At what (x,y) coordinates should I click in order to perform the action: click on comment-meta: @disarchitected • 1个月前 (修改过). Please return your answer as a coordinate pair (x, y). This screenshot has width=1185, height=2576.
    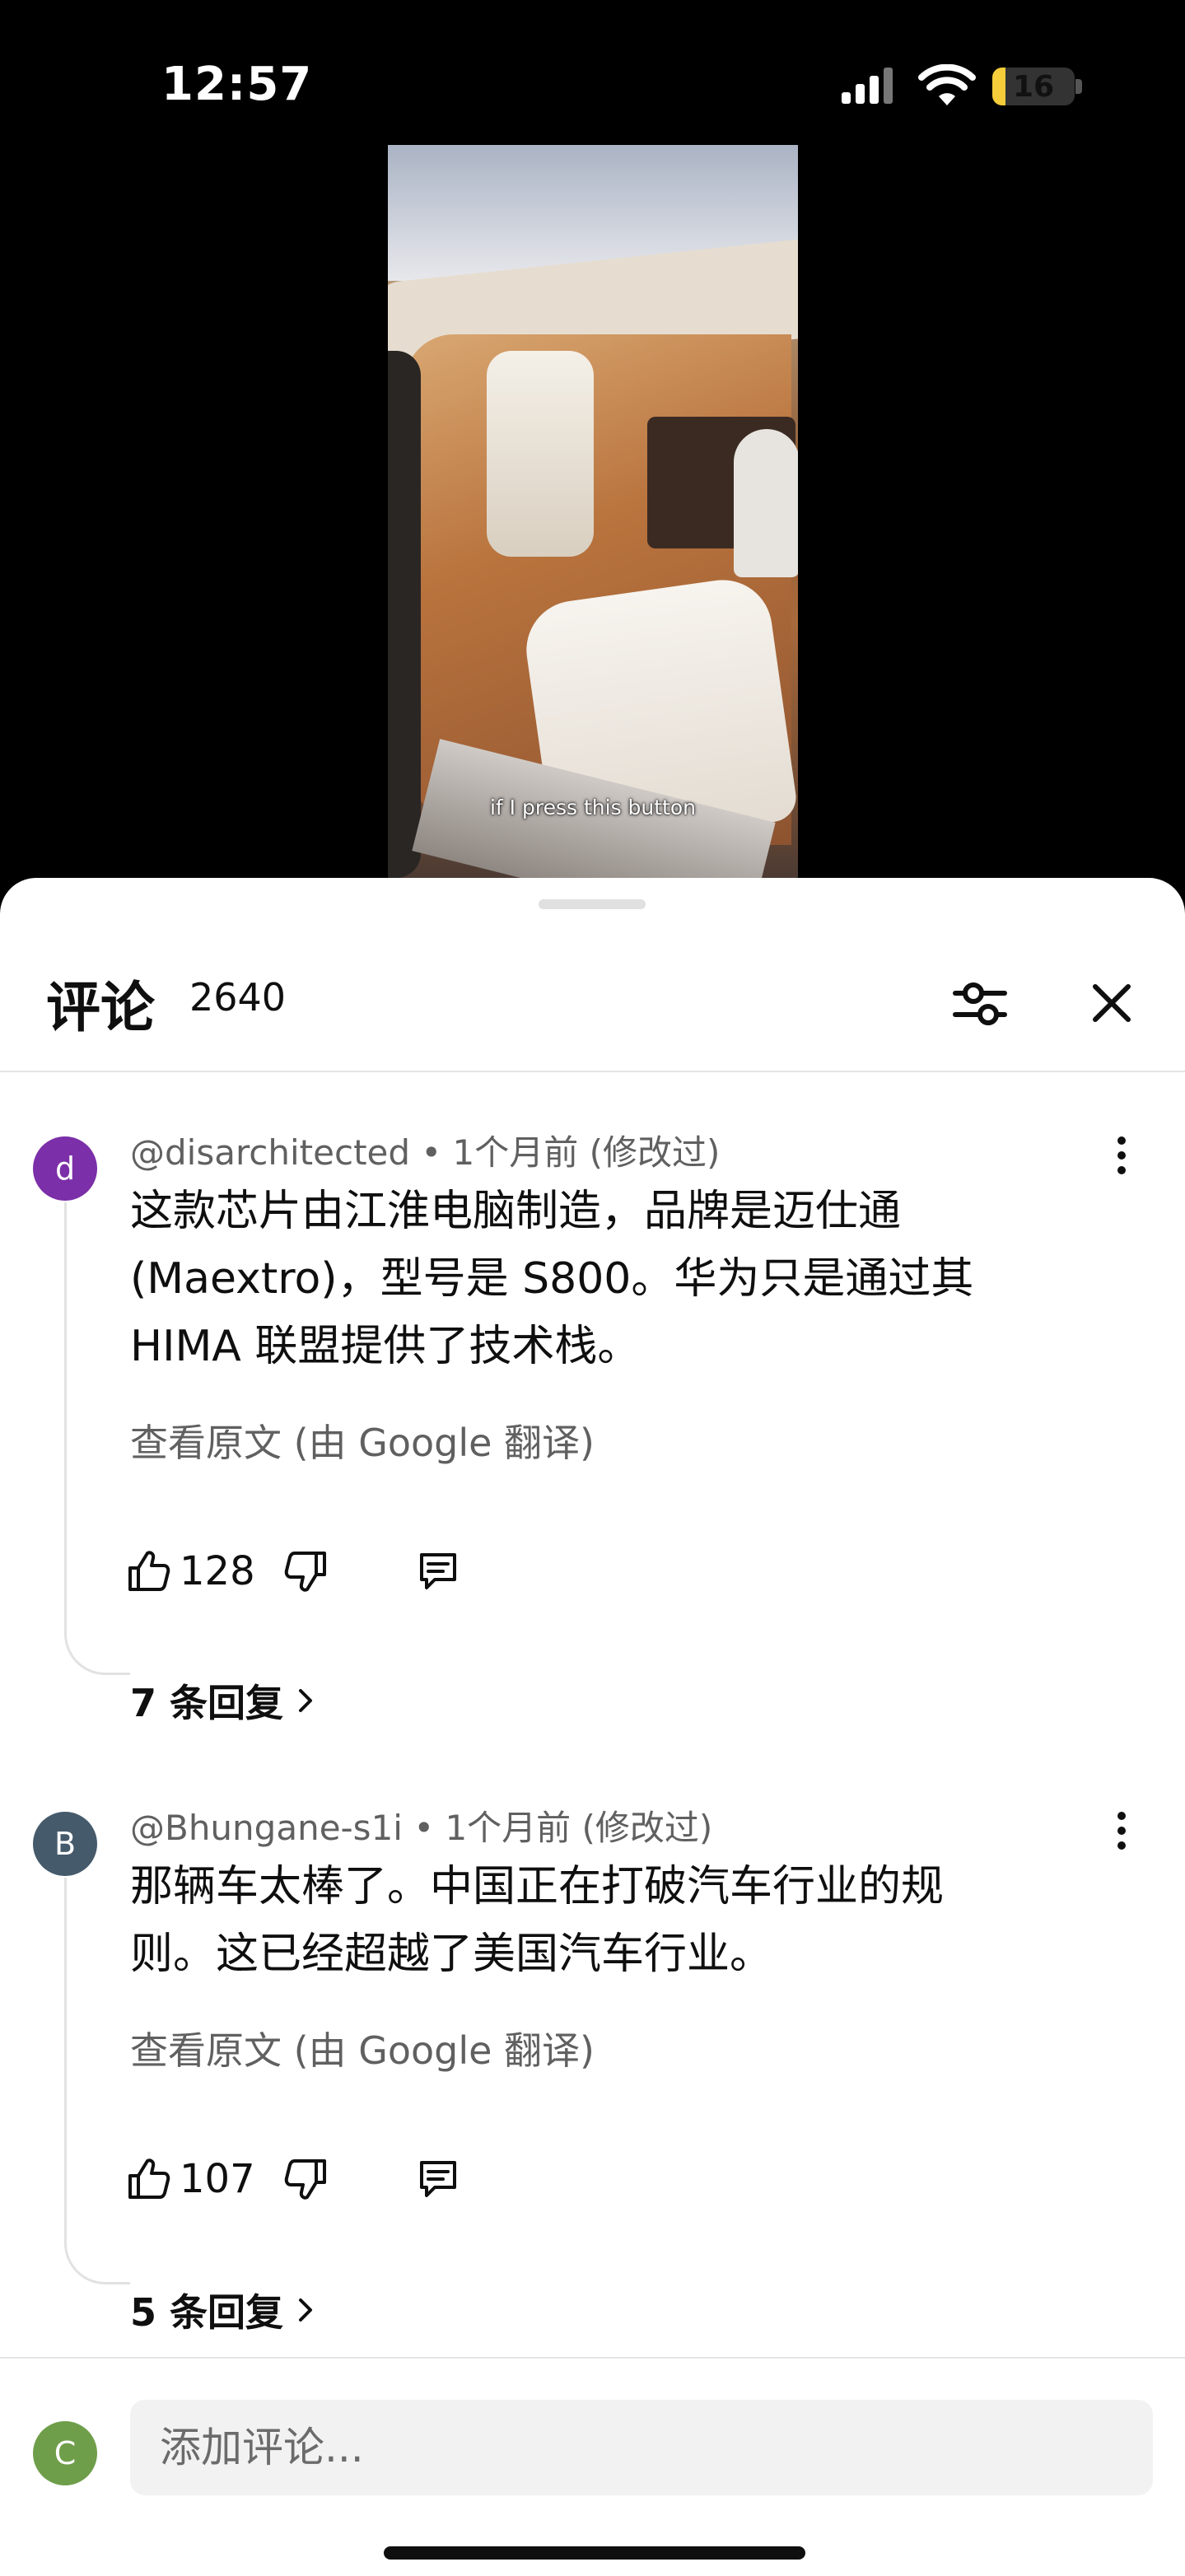
    Looking at the image, I should click on (425, 1150).